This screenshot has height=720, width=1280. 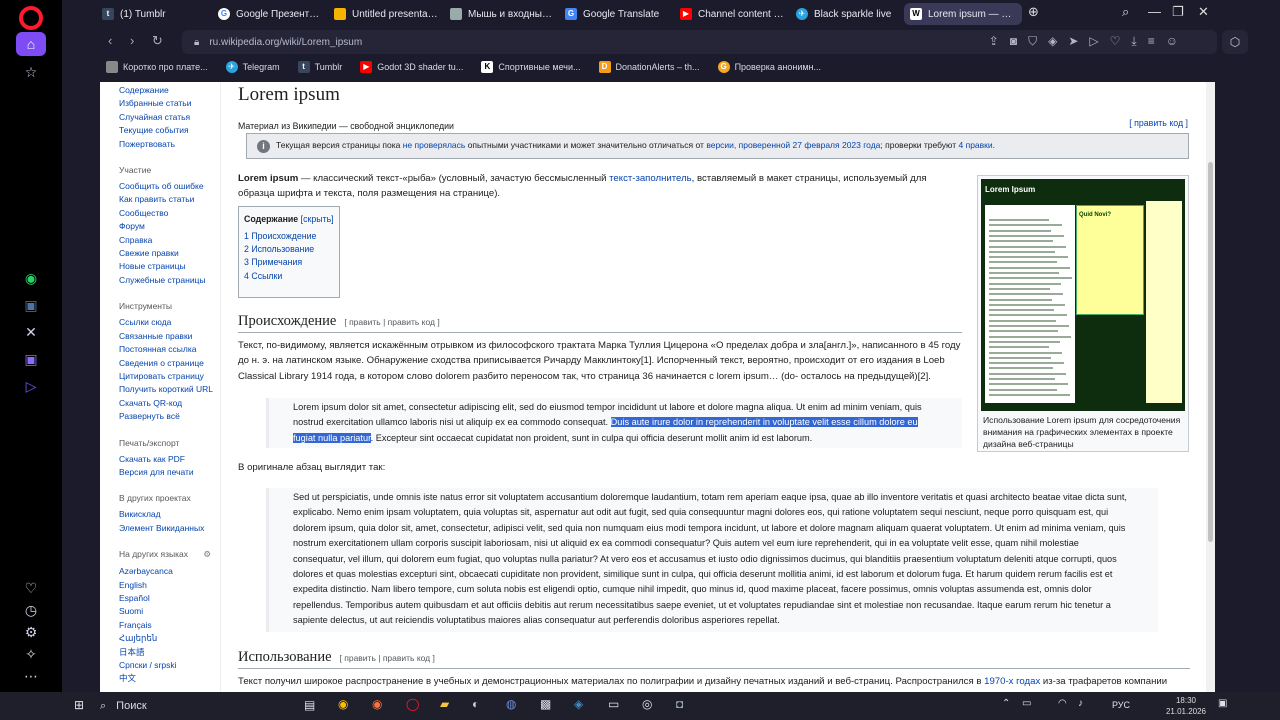 I want to click on nav-langs-item: Español, so click(x=169, y=598).